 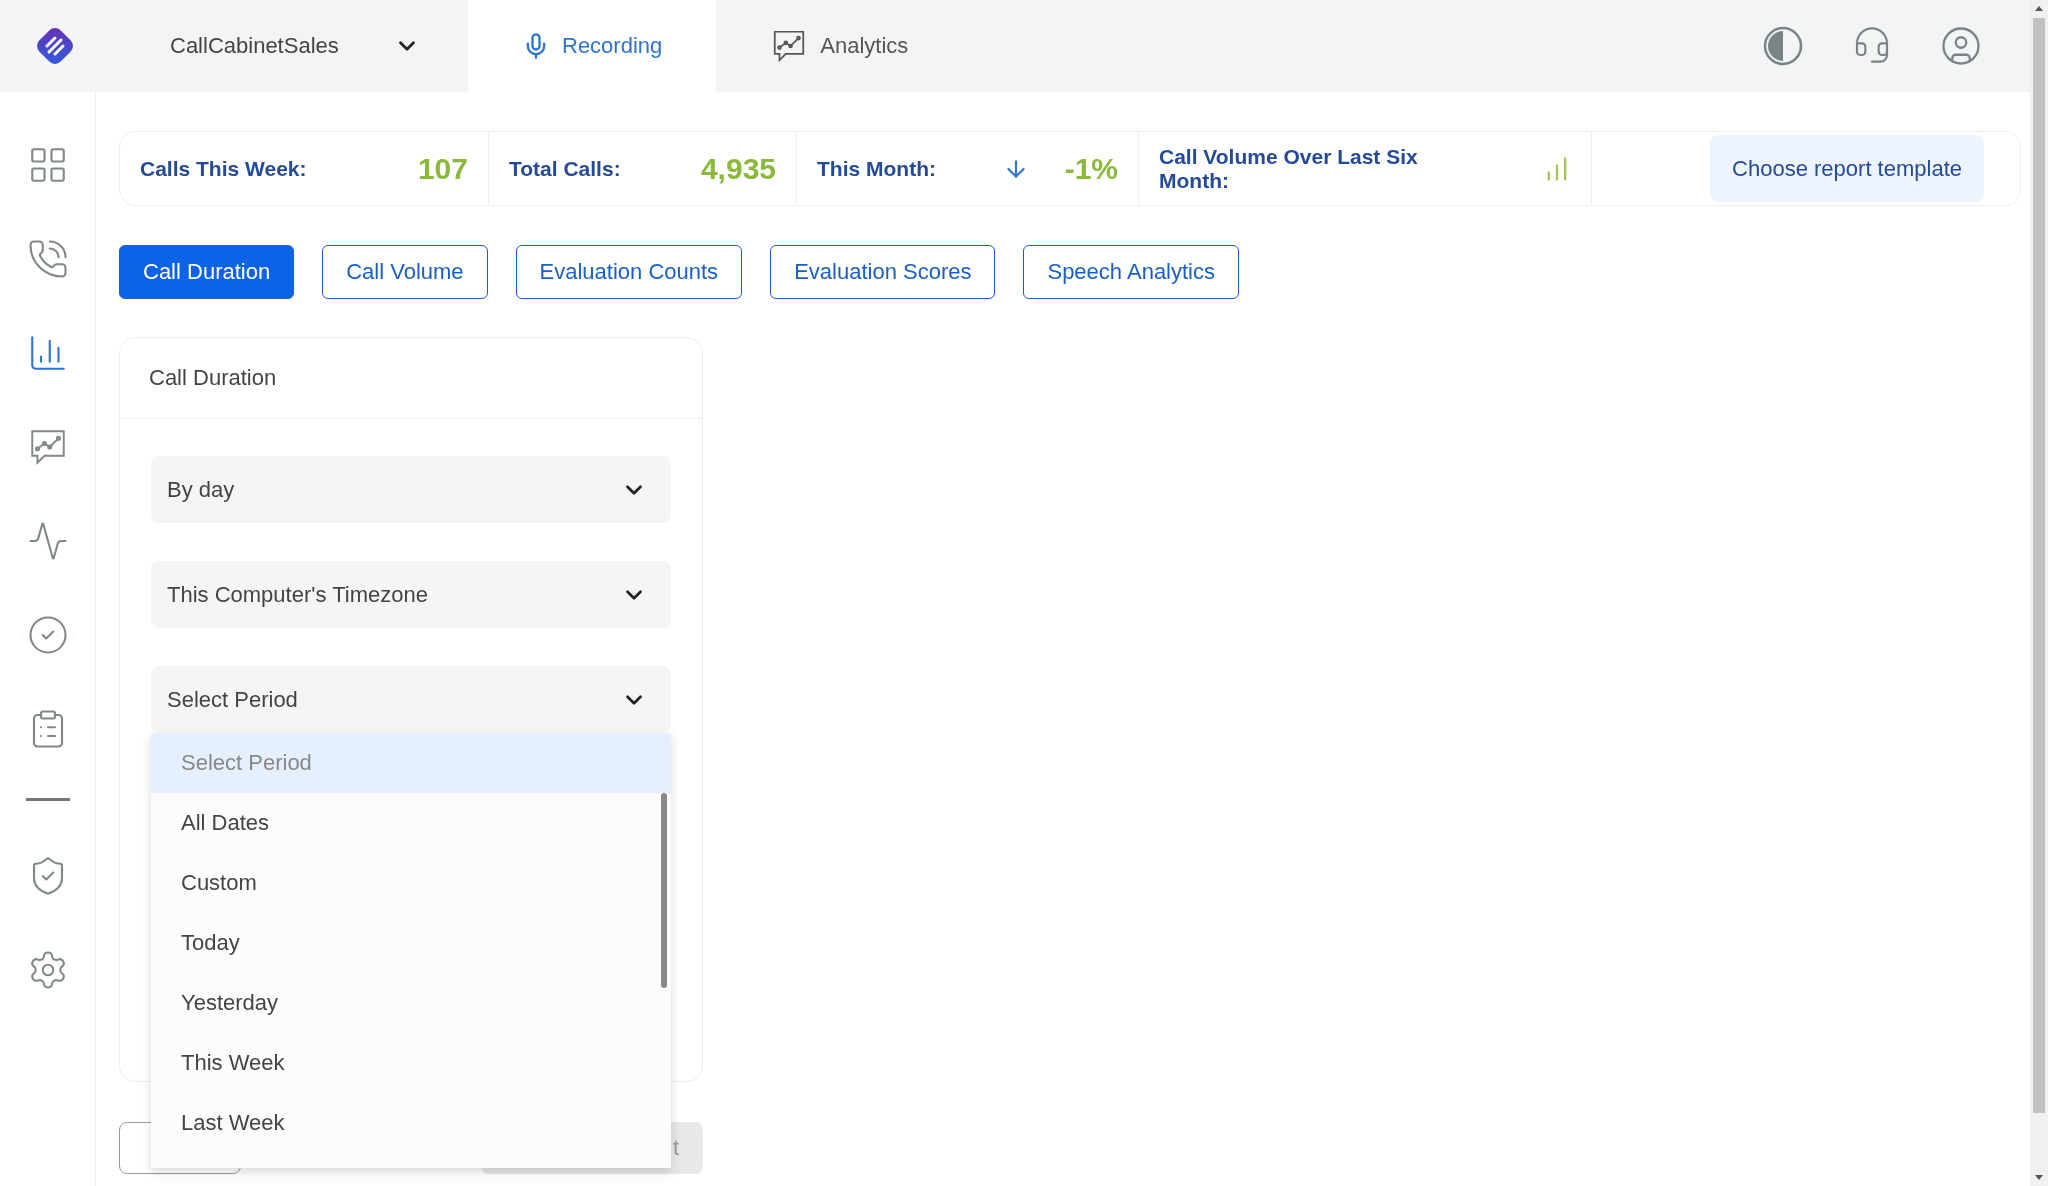 I want to click on select-field: Select Period, so click(x=411, y=699).